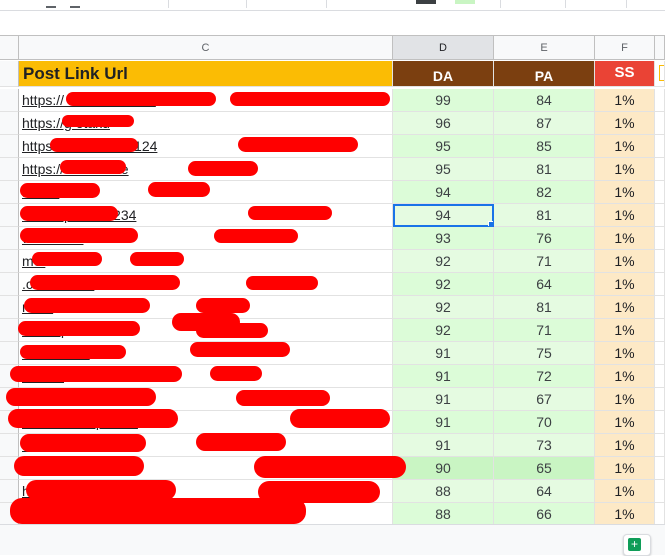 The height and width of the screenshot is (556, 665). What do you see at coordinates (443, 48) in the screenshot?
I see `column-header-d: D` at bounding box center [443, 48].